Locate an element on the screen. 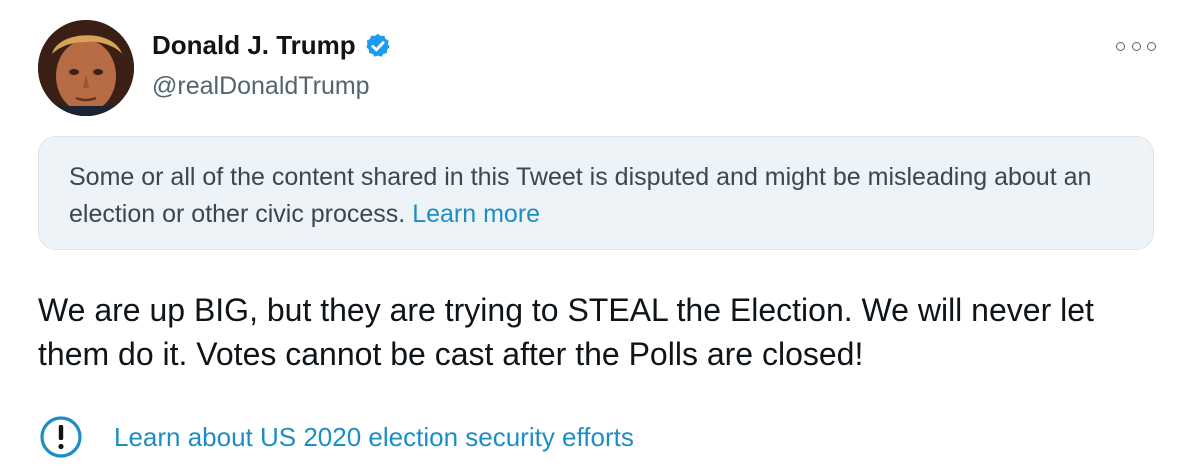 Image resolution: width=1200 pixels, height=470 pixels. more-options-icon is located at coordinates (1136, 46).